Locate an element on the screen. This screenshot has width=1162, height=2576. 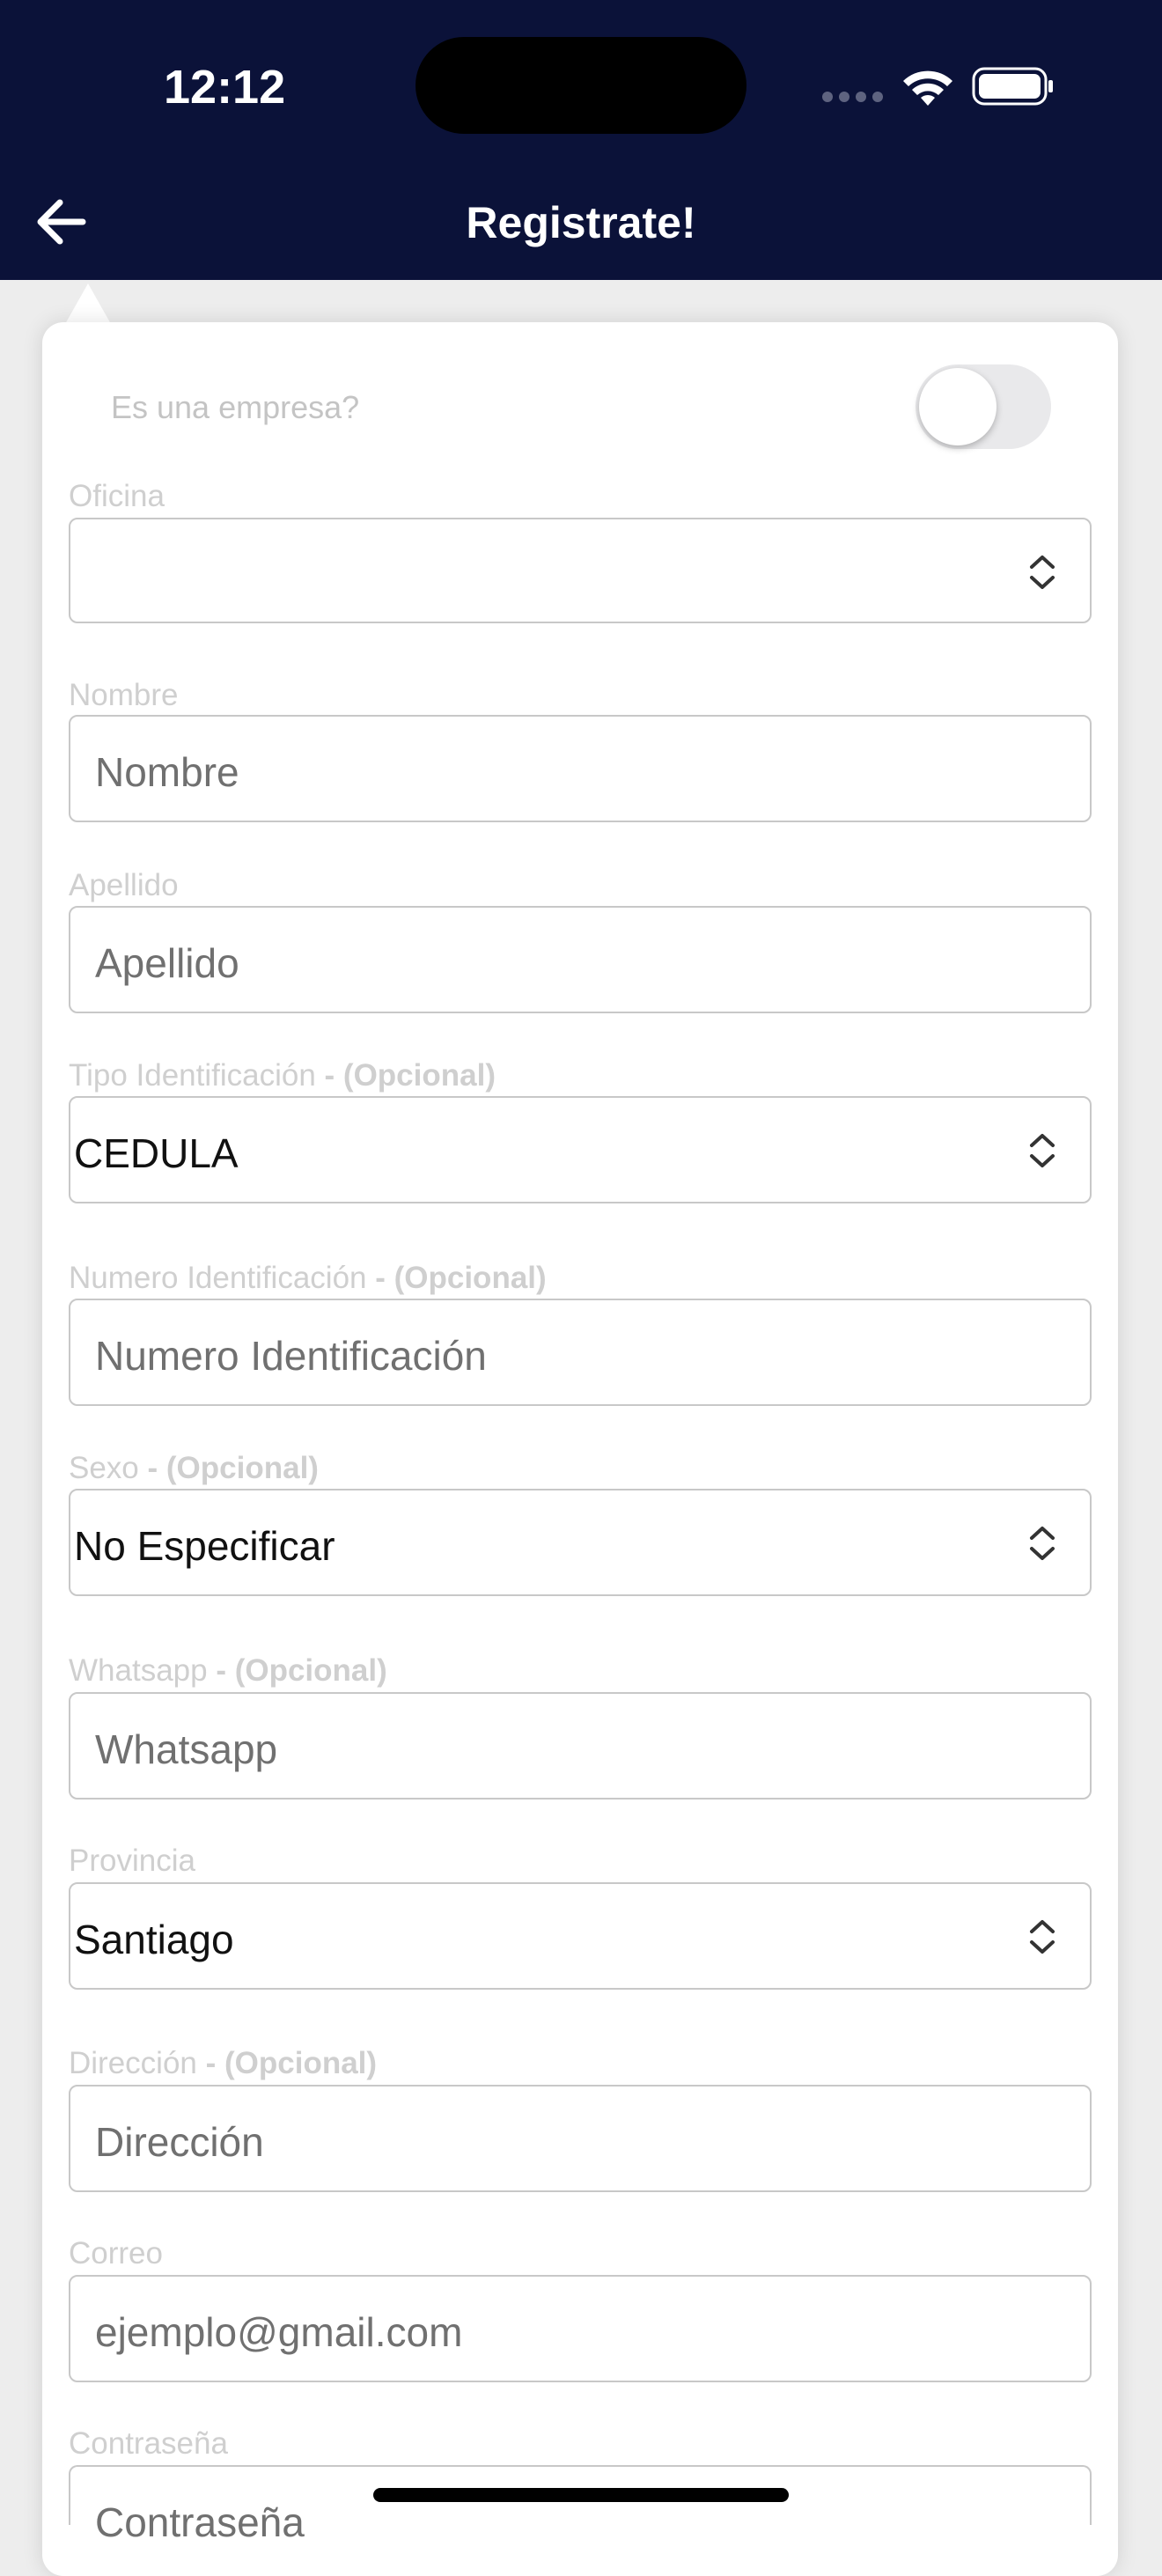
whatsapp-label: Whatsapp - (Opcional) is located at coordinates (228, 1671).